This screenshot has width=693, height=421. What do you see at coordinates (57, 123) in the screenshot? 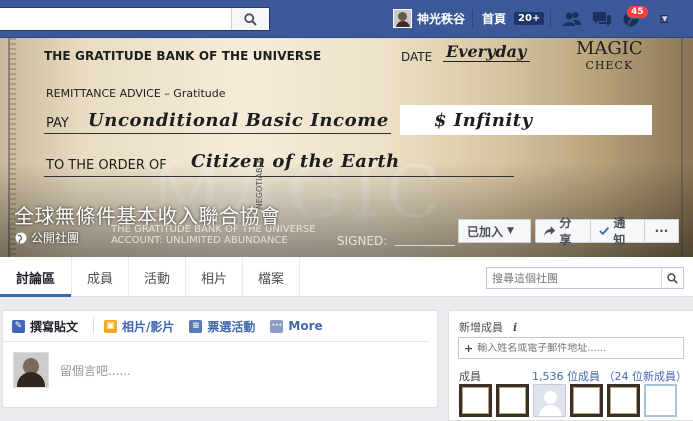
I see `check-pay-label: PAY` at bounding box center [57, 123].